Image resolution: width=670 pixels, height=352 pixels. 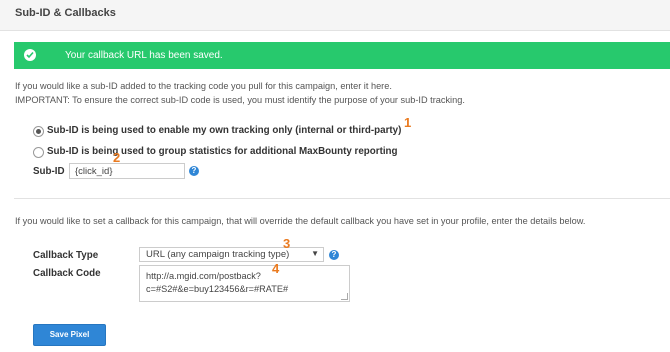 I want to click on subid-field-label: Sub-ID, so click(x=49, y=171).